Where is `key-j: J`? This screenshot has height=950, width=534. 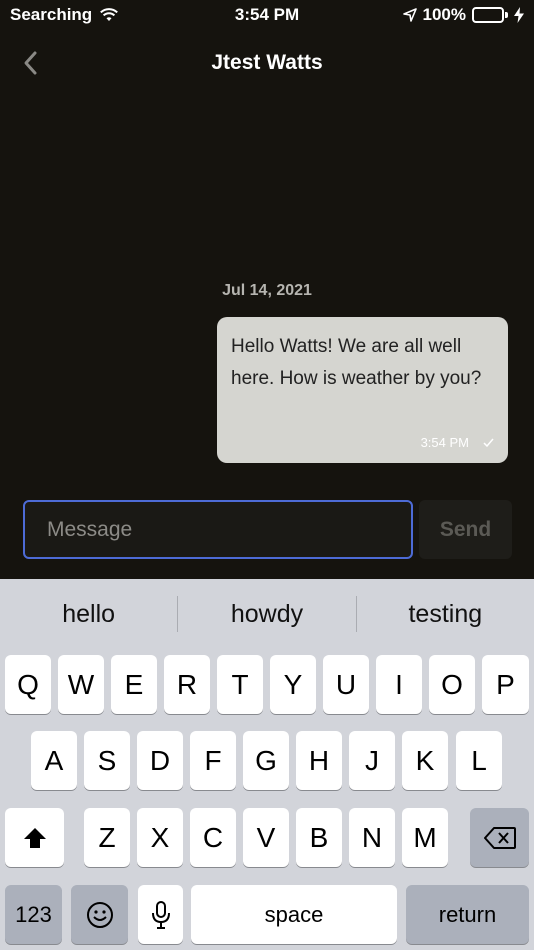
key-j: J is located at coordinates (372, 760).